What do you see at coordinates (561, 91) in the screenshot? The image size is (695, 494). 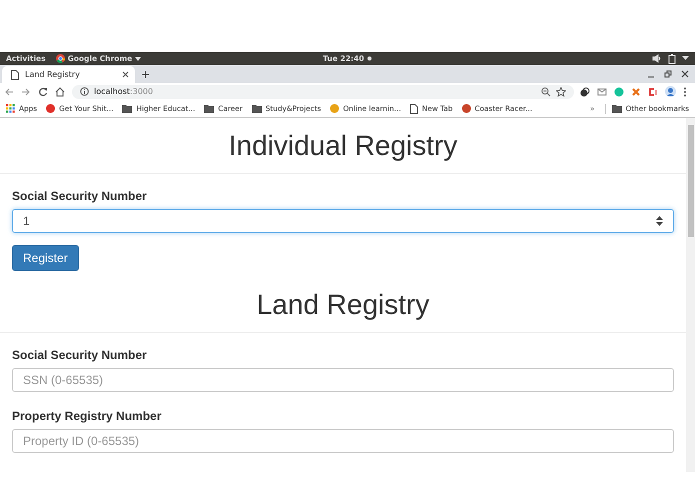 I see `star-icon` at bounding box center [561, 91].